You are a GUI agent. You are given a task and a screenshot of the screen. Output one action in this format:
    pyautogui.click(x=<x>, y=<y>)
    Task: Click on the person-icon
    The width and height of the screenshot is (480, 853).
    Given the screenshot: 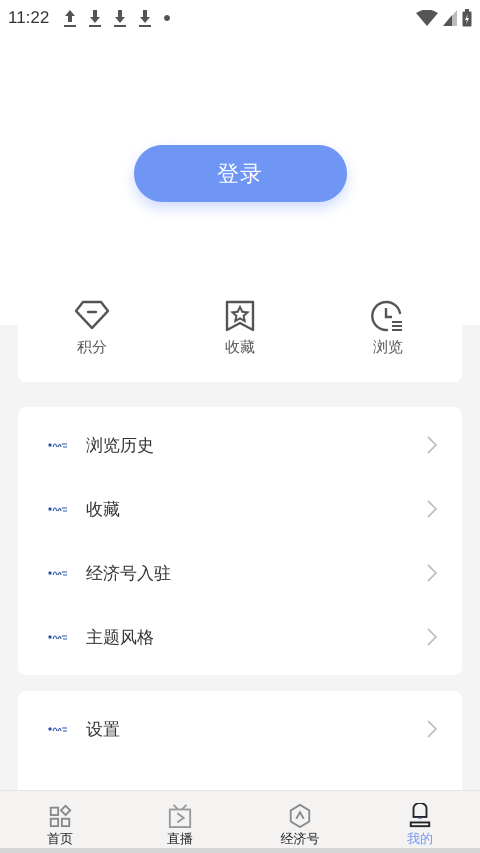 What is the action you would take?
    pyautogui.click(x=420, y=815)
    